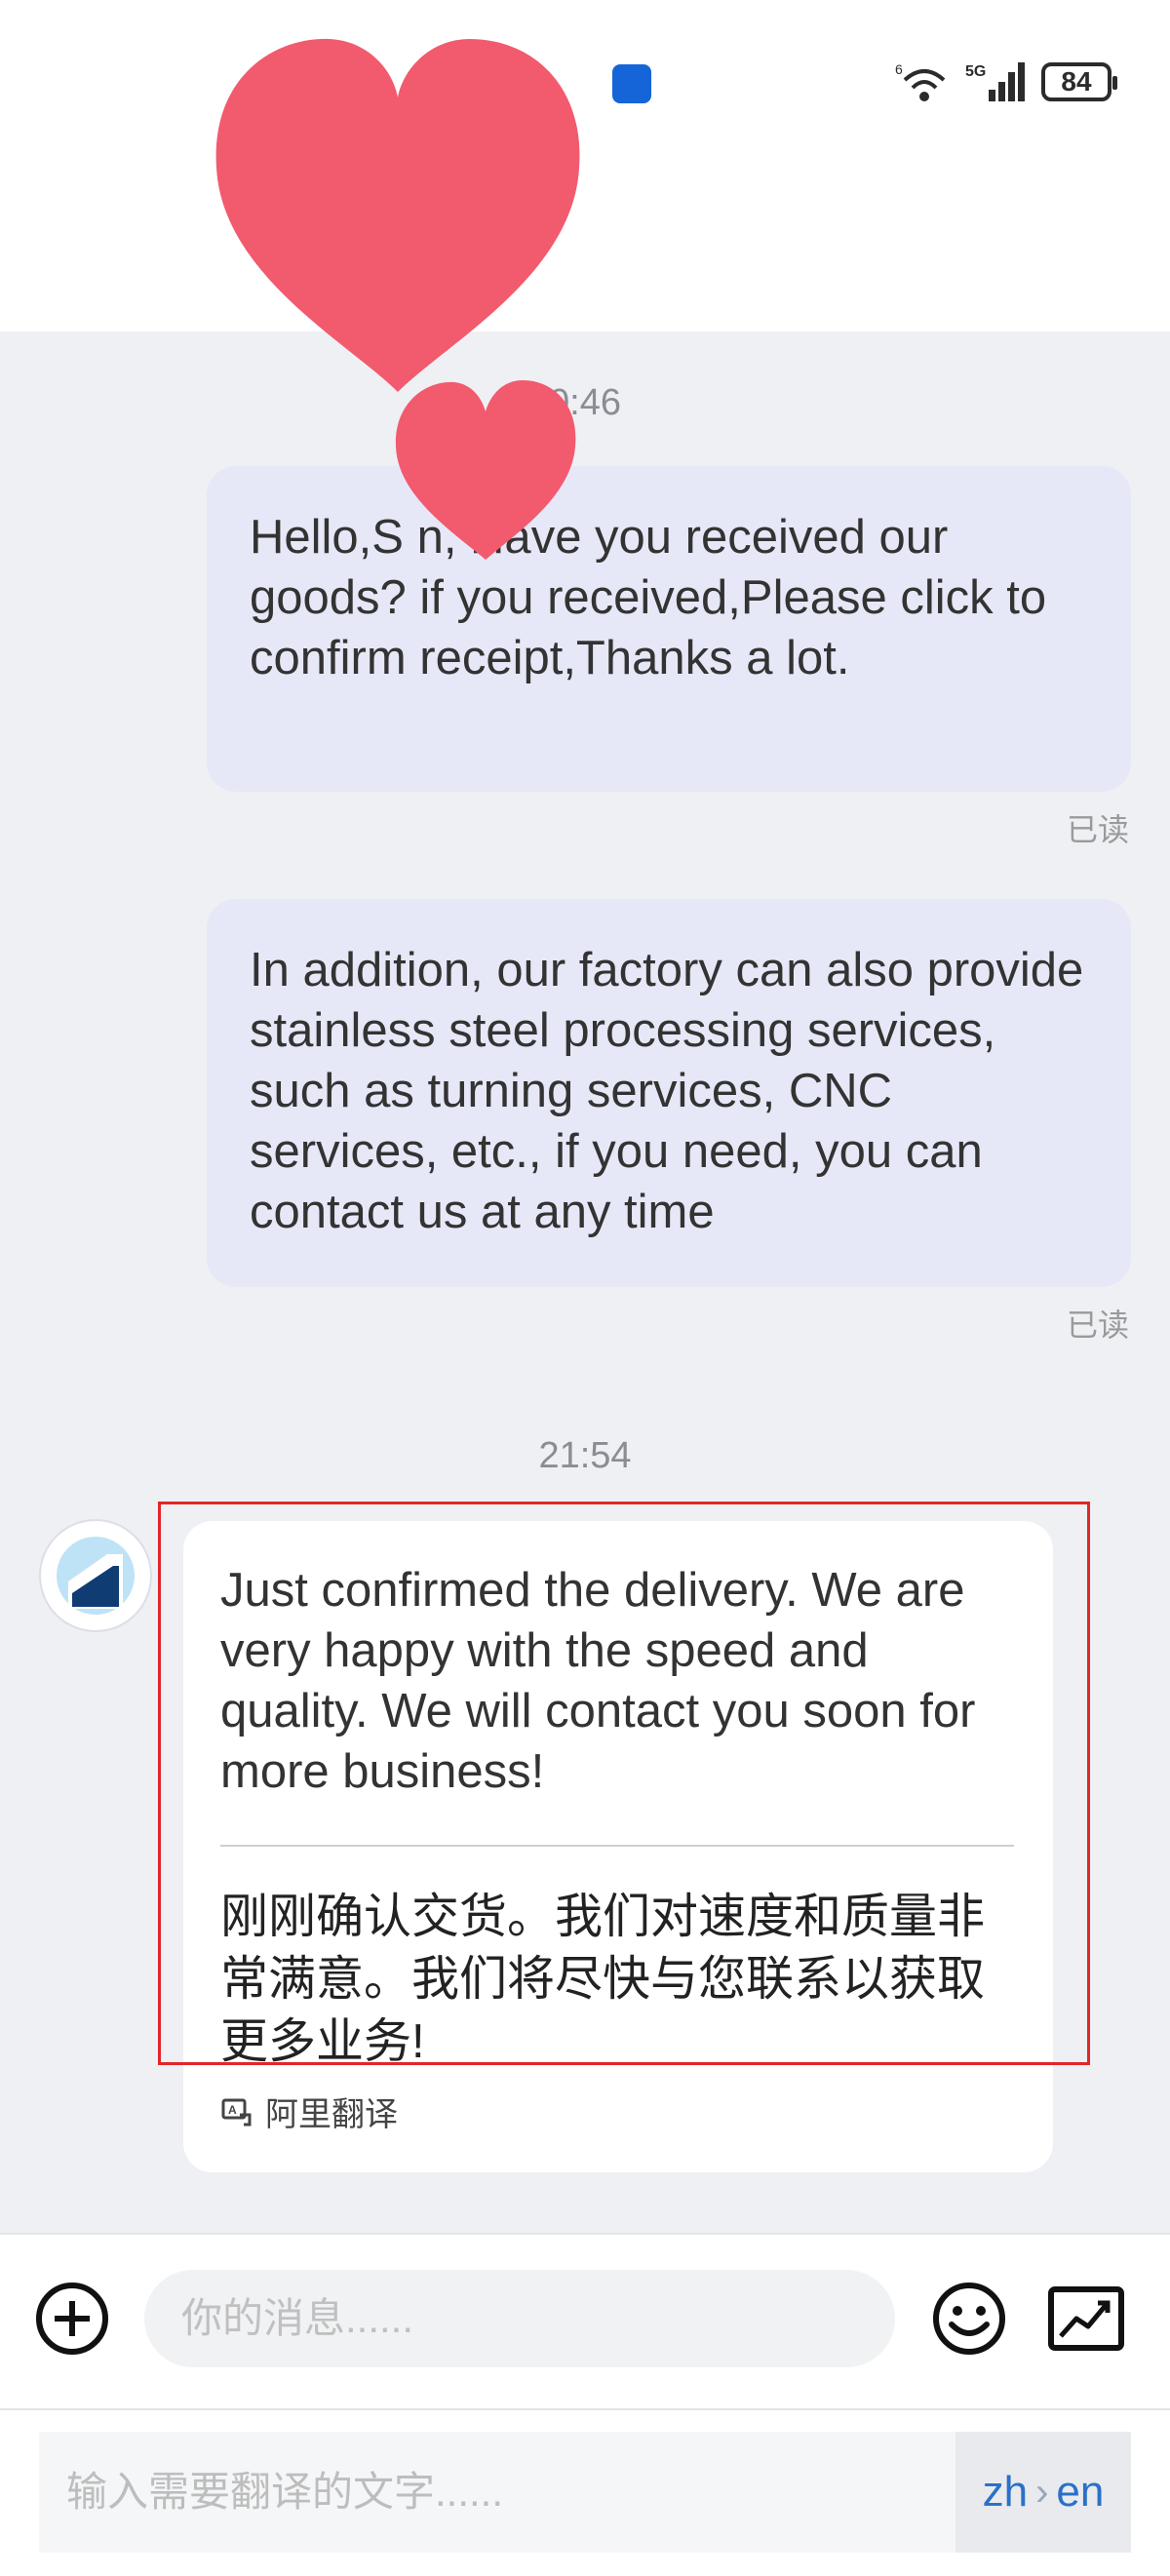  I want to click on avatar-logo-icon, so click(96, 1576).